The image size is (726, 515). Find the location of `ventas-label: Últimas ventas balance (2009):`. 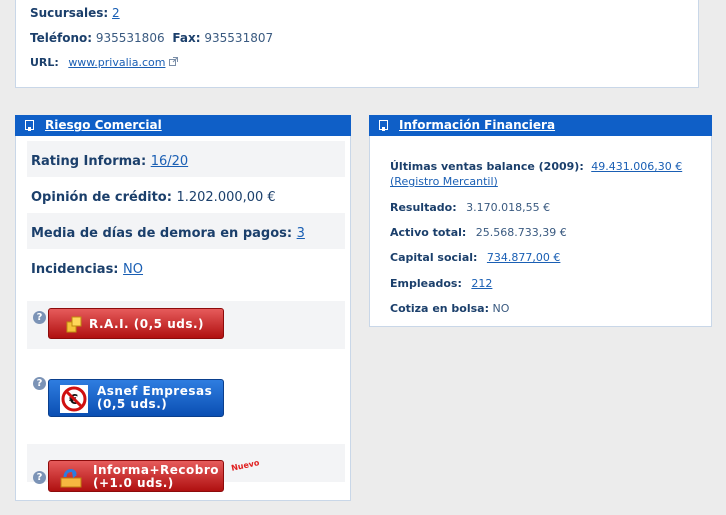

ventas-label: Últimas ventas balance (2009): is located at coordinates (487, 166).